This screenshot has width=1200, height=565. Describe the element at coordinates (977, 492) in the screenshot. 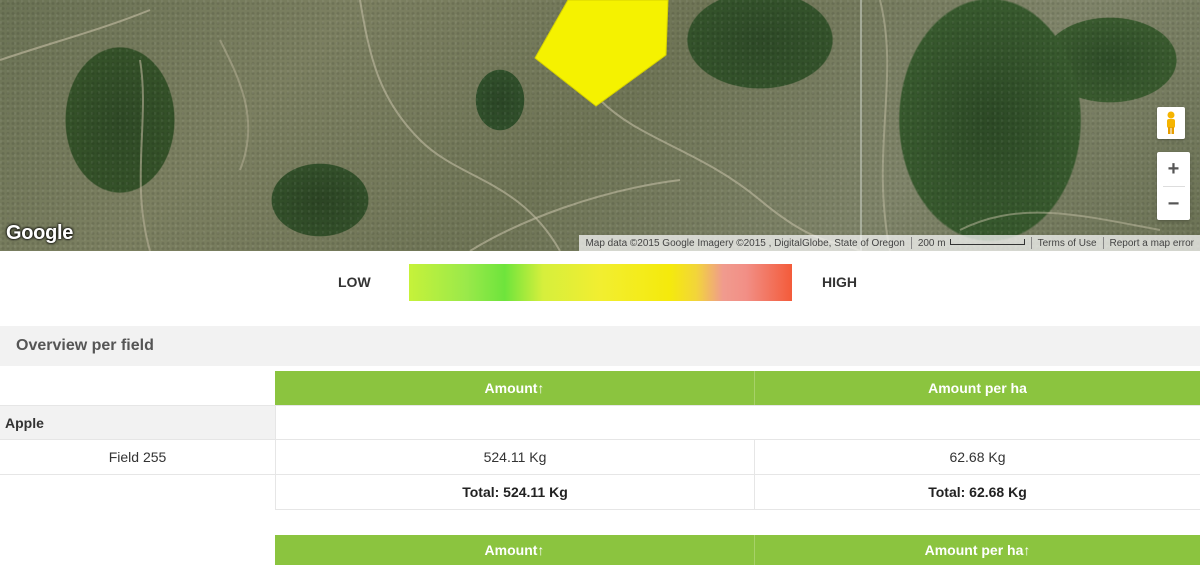

I see `total-amount-per-ha: Total: 62.68 Kg` at that location.